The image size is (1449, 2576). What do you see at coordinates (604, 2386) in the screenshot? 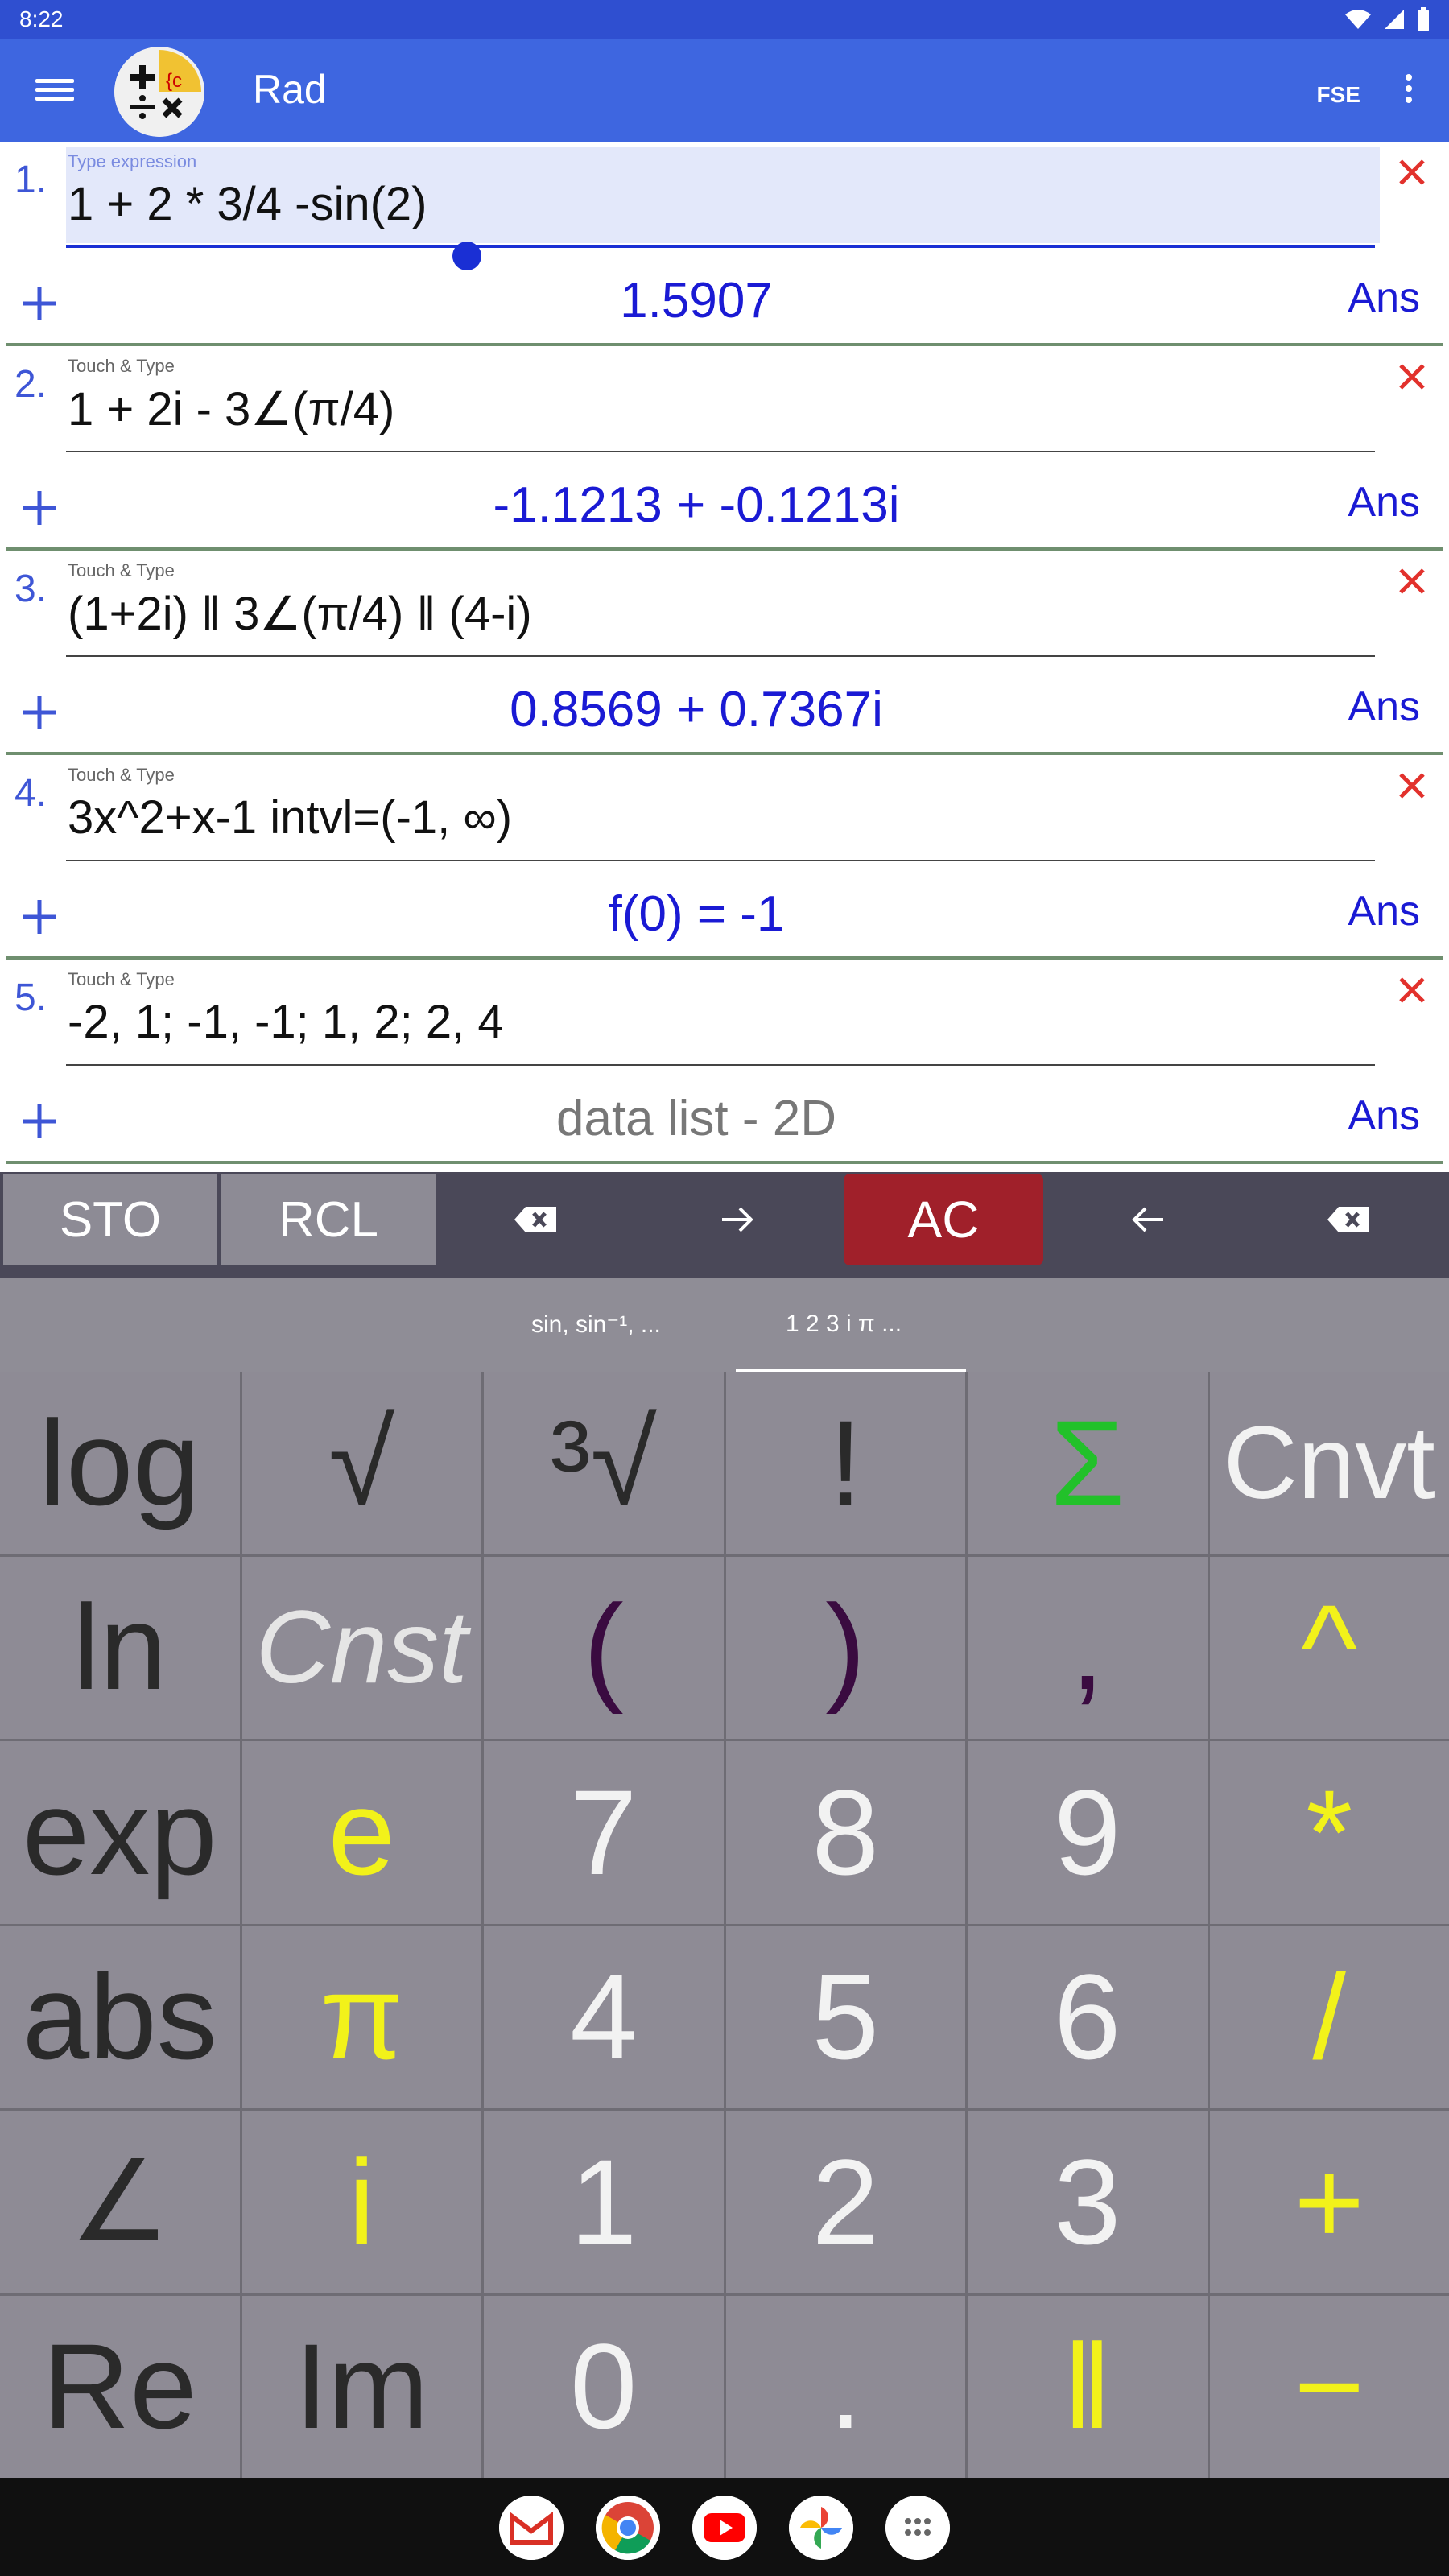
I see `key-0: 0` at bounding box center [604, 2386].